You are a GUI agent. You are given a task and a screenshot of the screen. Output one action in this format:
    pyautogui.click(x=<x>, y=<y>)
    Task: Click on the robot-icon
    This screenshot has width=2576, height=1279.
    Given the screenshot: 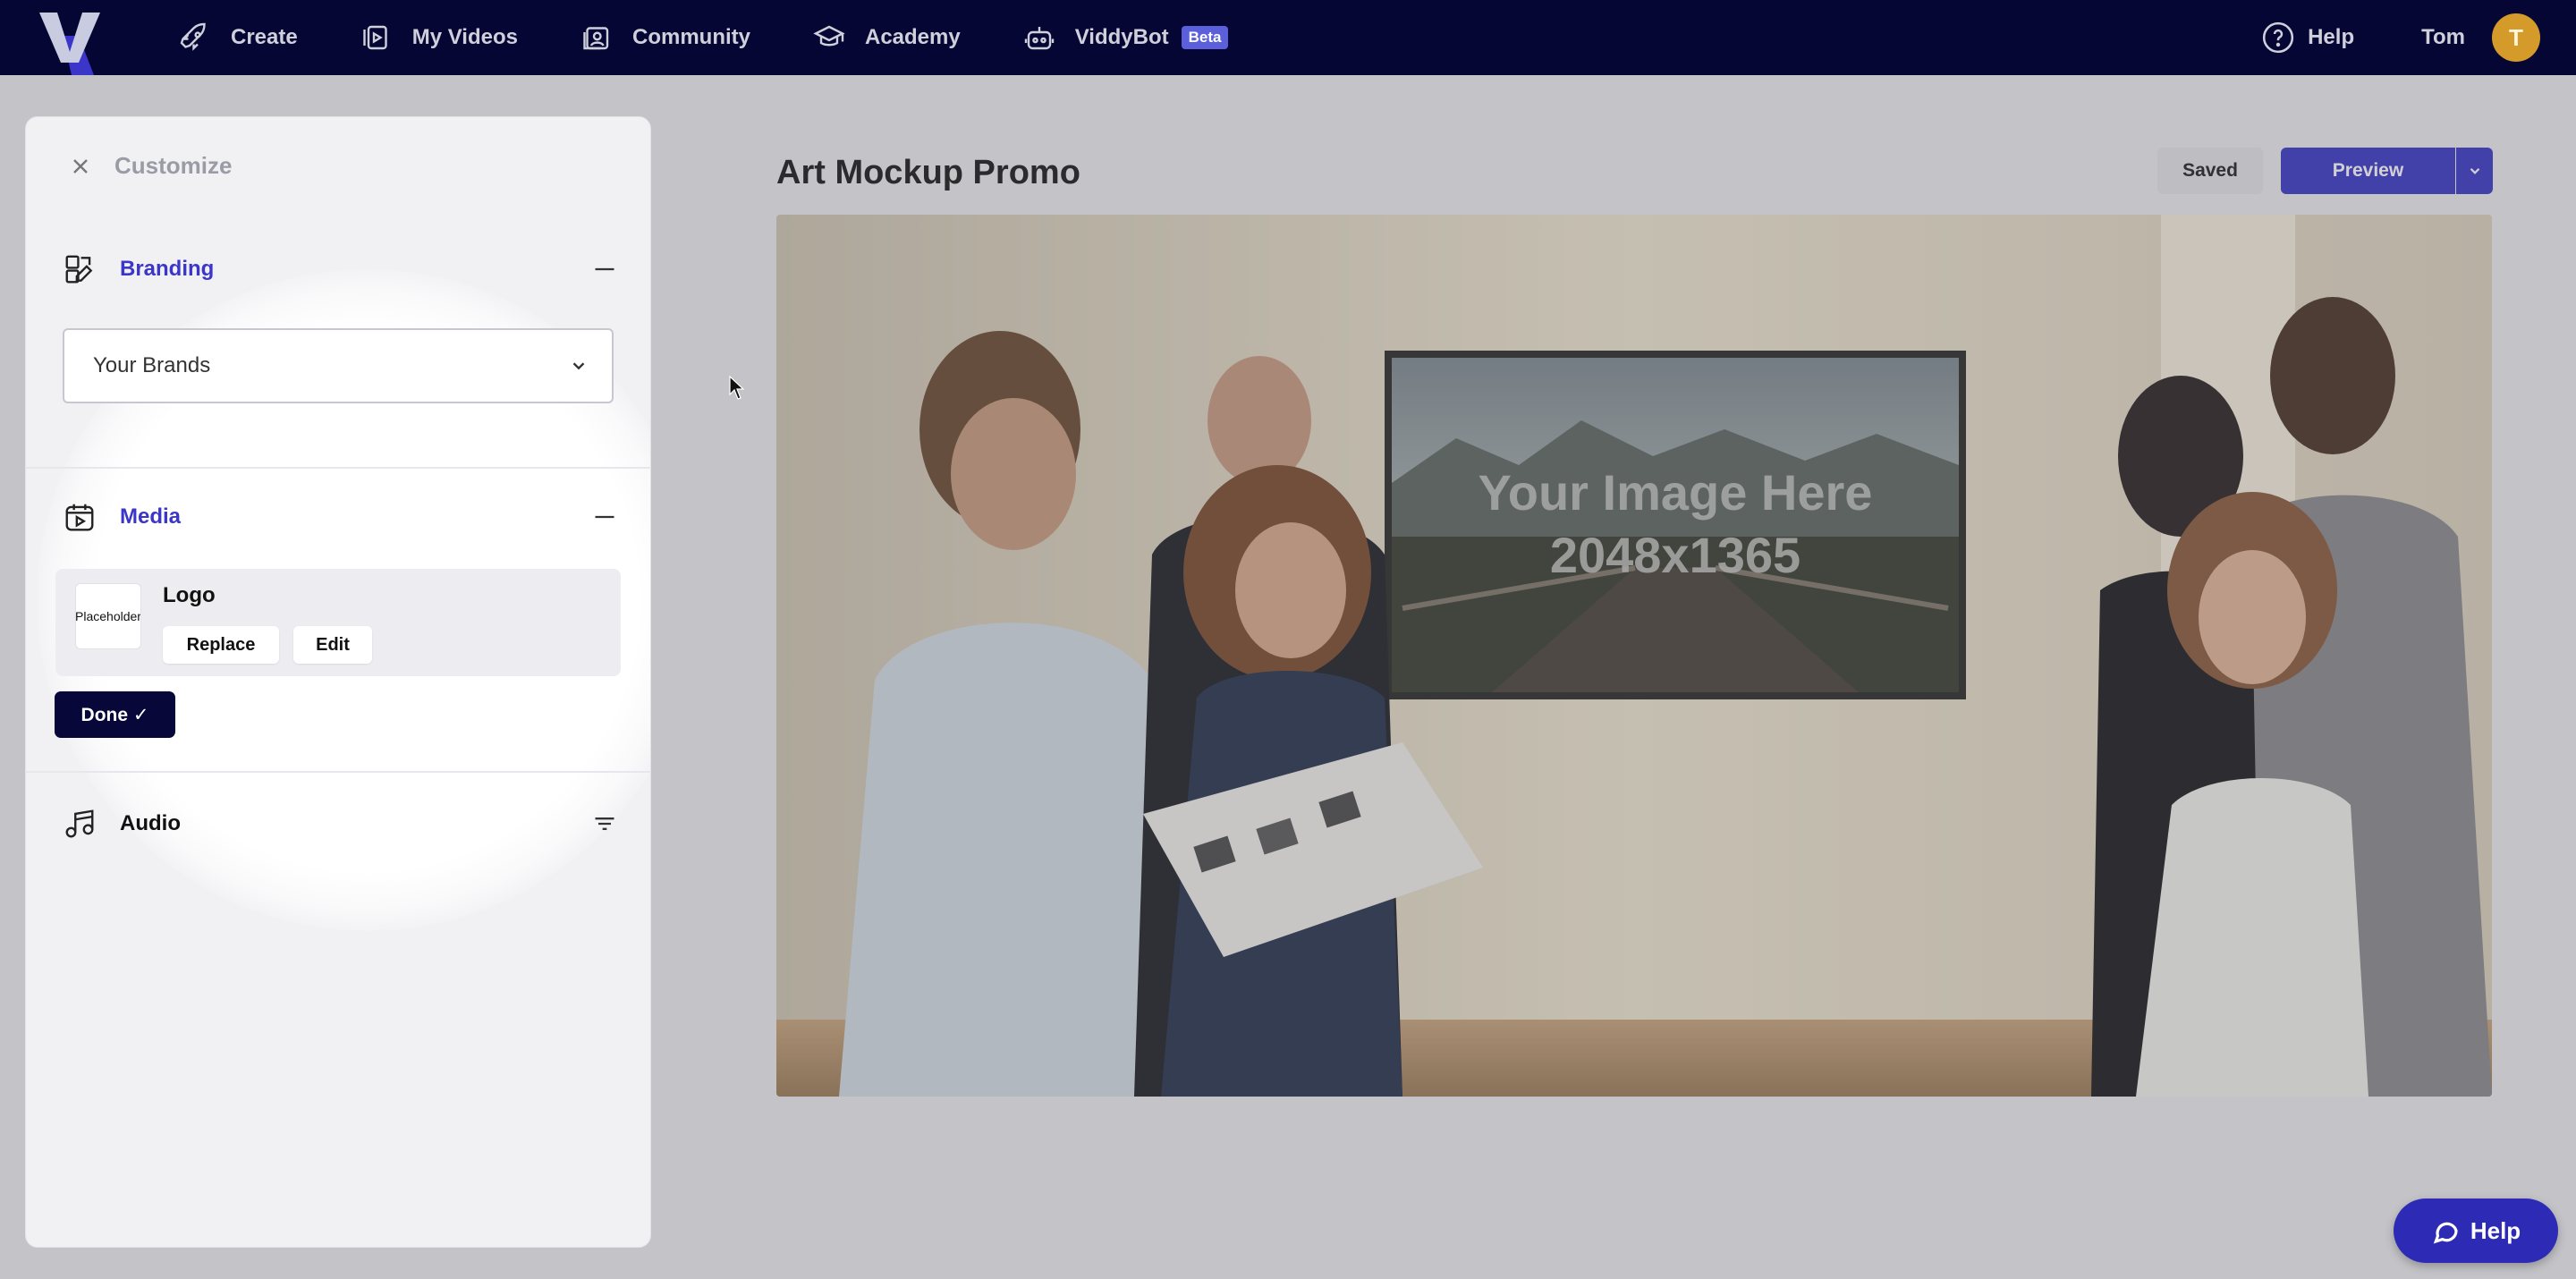 What is the action you would take?
    pyautogui.click(x=1039, y=39)
    